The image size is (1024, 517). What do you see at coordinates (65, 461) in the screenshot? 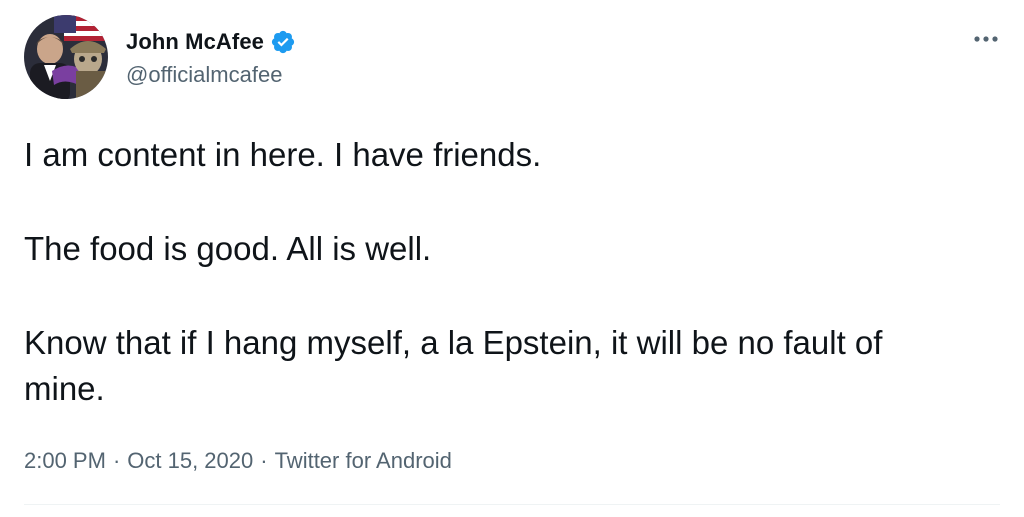
I see `tweet-time: 2:00 PM` at bounding box center [65, 461].